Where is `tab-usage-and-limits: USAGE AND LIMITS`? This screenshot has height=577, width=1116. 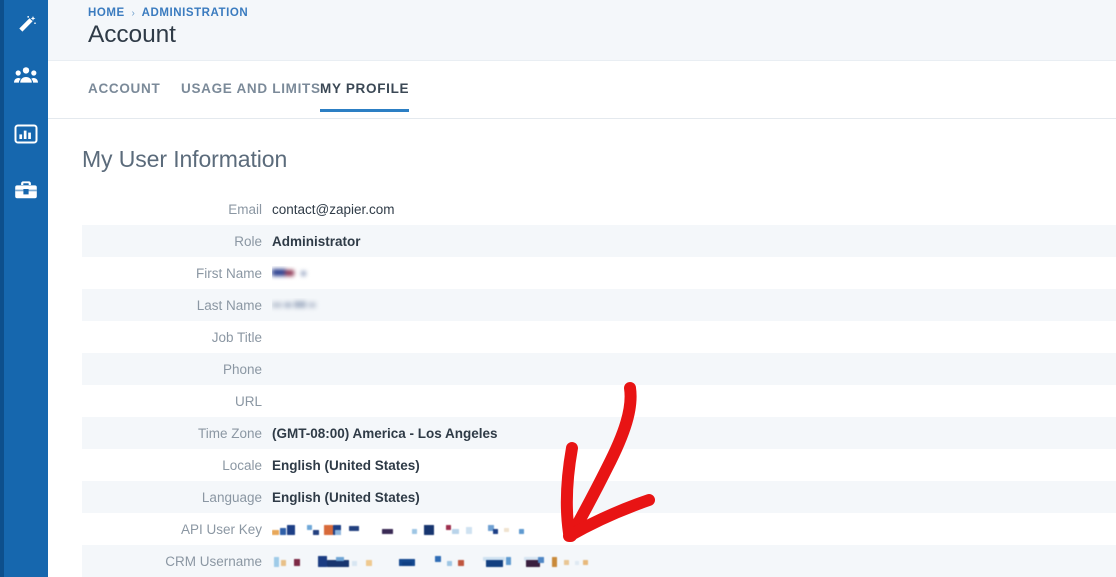 tab-usage-and-limits: USAGE AND LIMITS is located at coordinates (251, 96).